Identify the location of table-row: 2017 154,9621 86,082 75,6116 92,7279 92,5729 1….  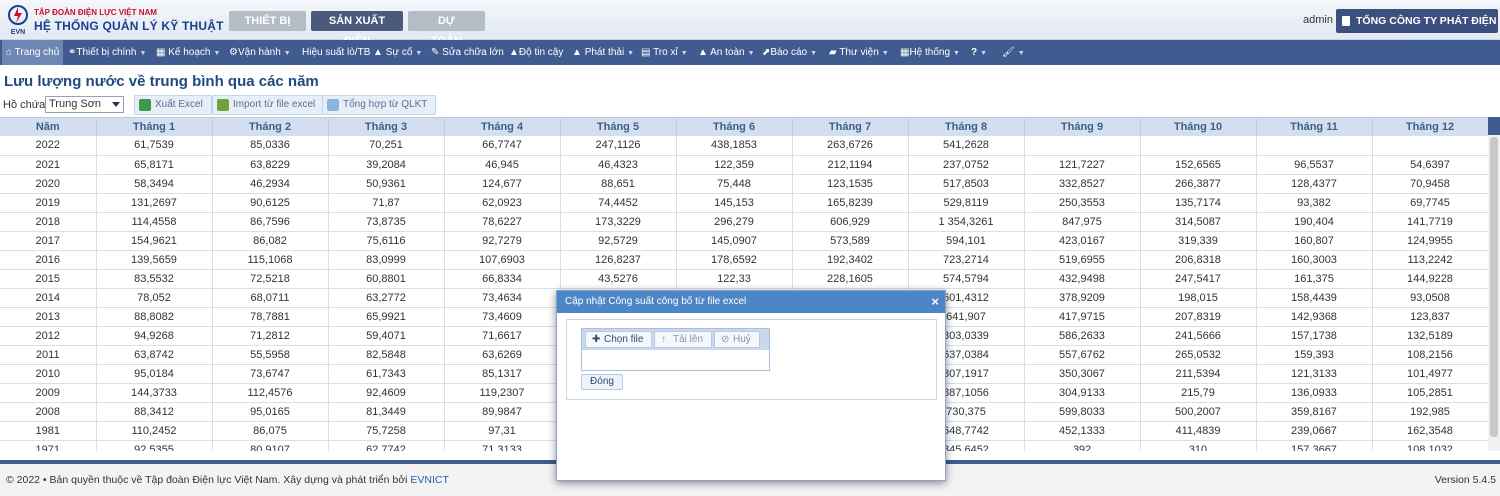
(744, 241).